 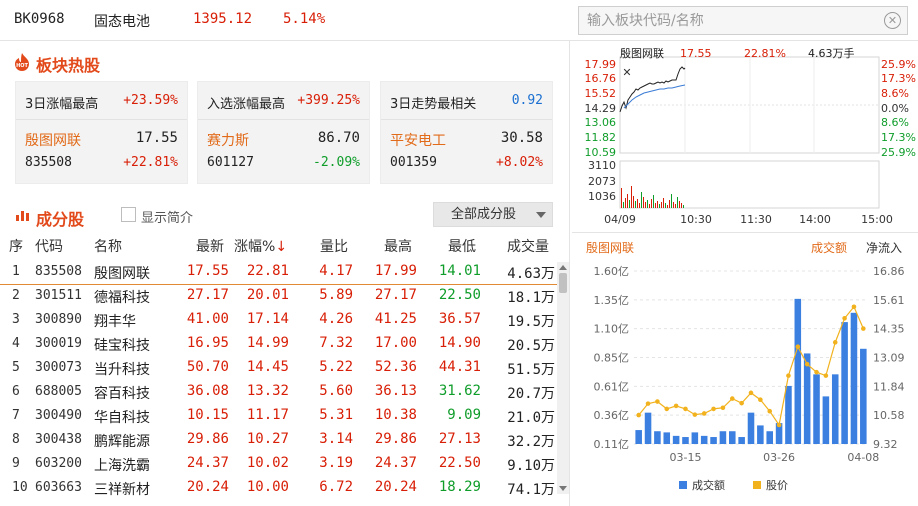 What do you see at coordinates (462, 246) in the screenshot?
I see `col-low: 最低` at bounding box center [462, 246].